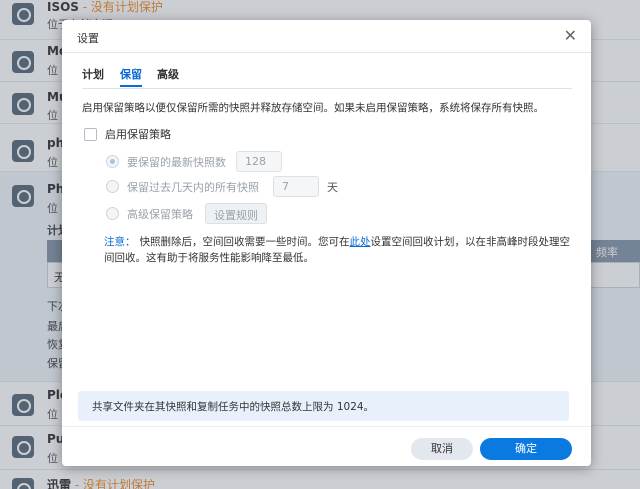 This screenshot has width=640, height=489. What do you see at coordinates (131, 76) in the screenshot?
I see `tab-retention: 保留` at bounding box center [131, 76].